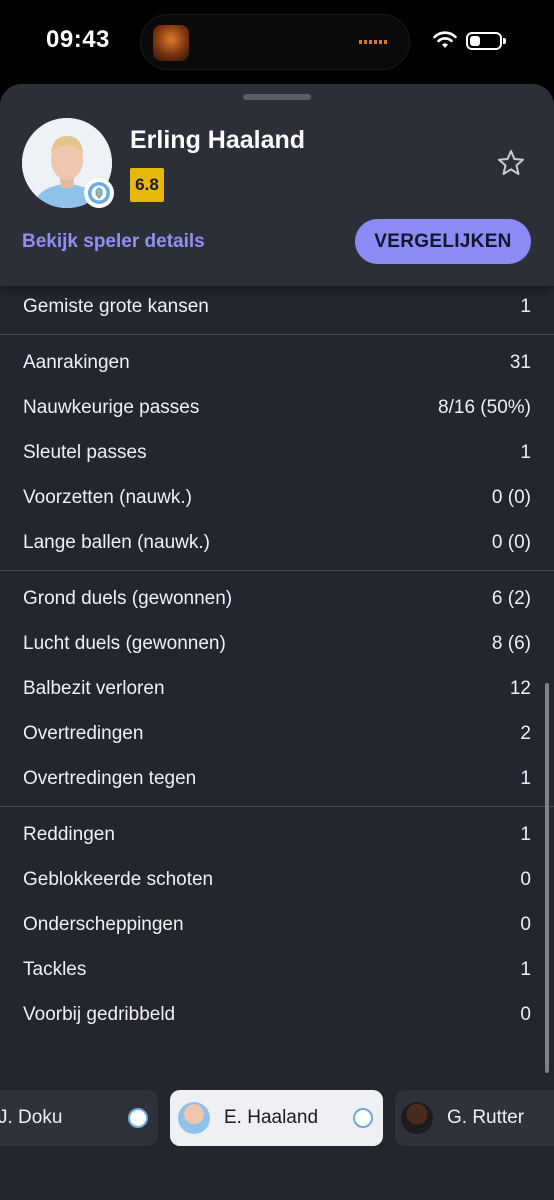  Describe the element at coordinates (78, 39) in the screenshot. I see `status-time: 09:43` at that location.